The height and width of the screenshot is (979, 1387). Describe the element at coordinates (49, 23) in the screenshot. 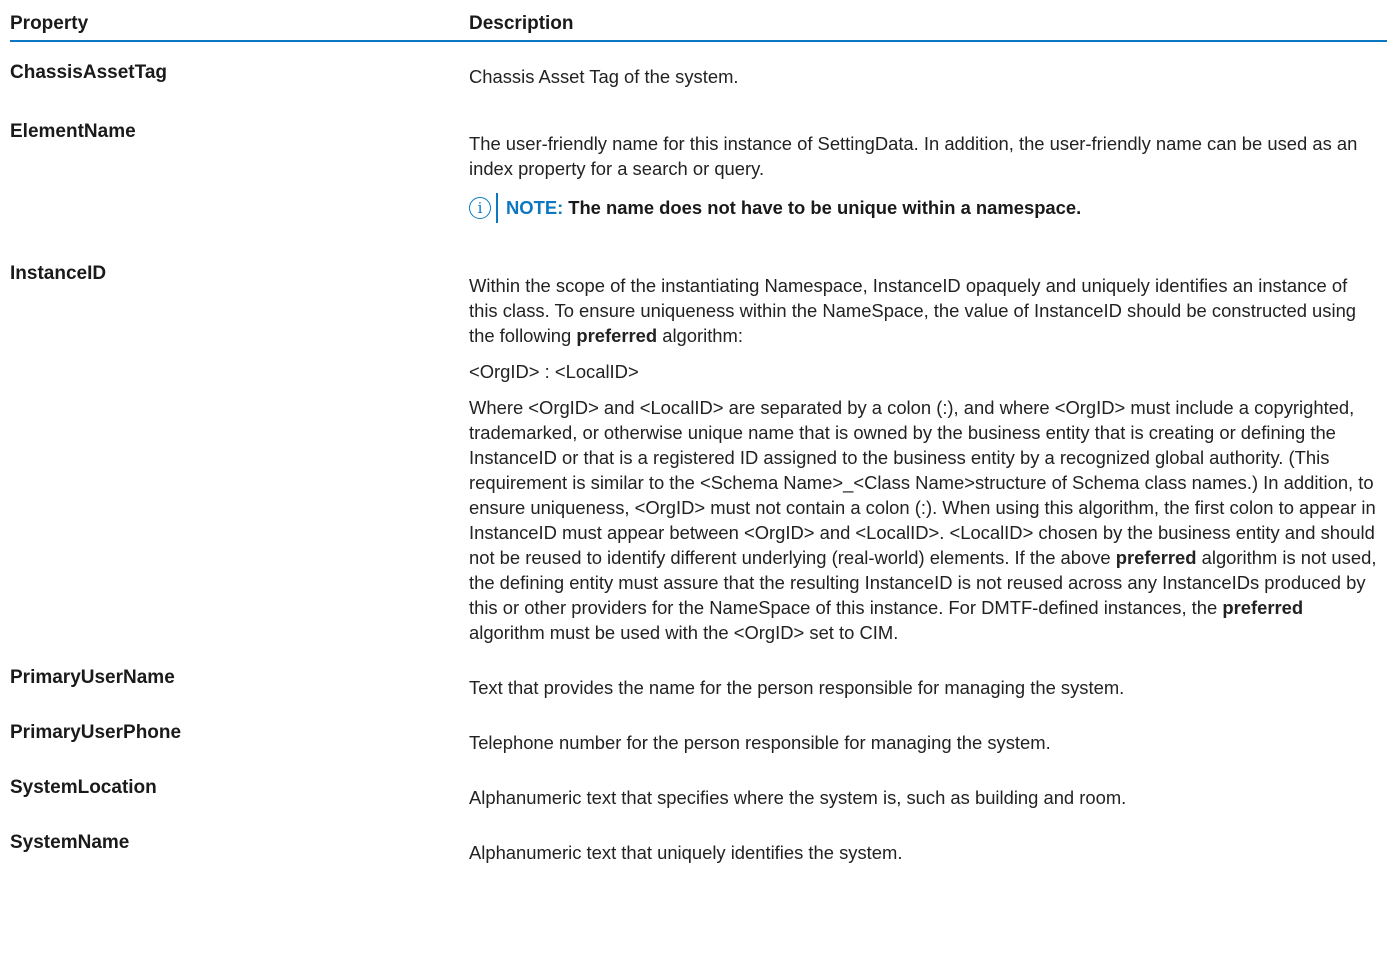

I see `header-property: Property` at that location.